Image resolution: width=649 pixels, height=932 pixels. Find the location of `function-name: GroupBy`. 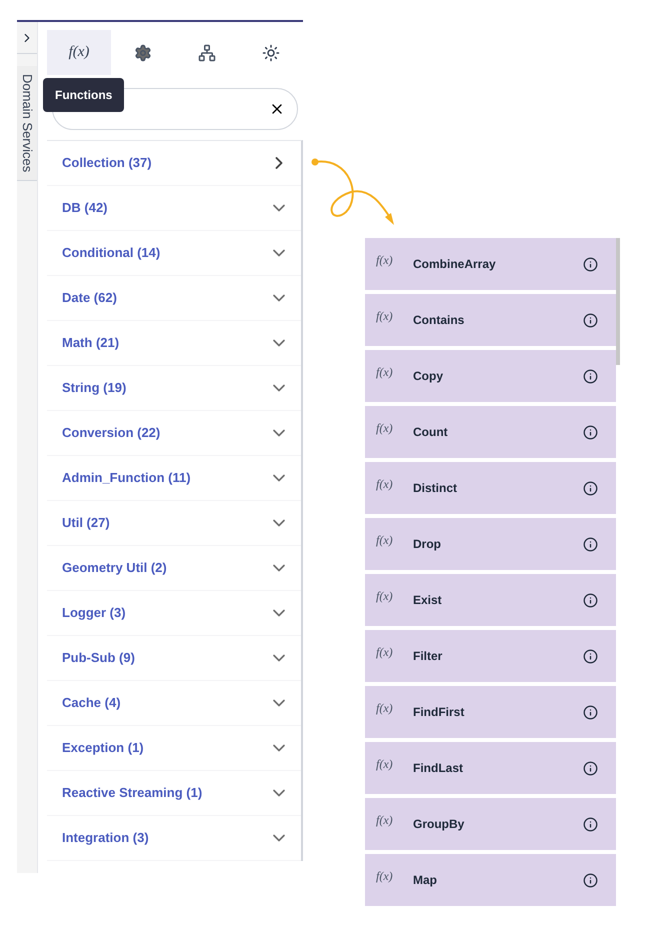

function-name: GroupBy is located at coordinates (439, 824).